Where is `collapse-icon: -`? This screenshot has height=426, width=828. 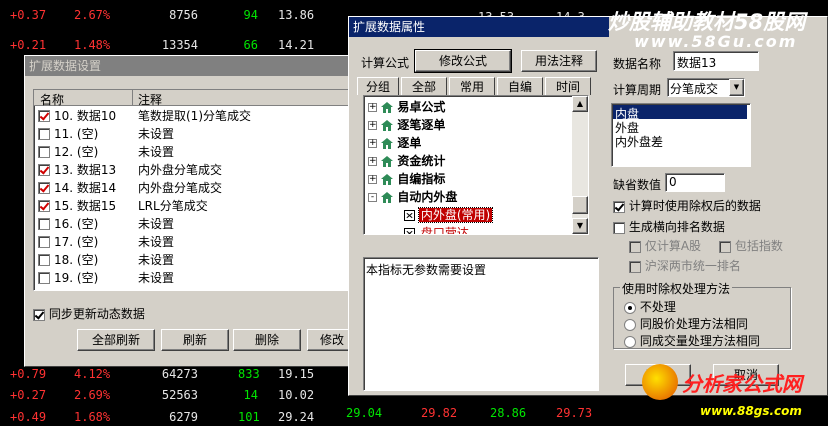 collapse-icon: - is located at coordinates (372, 197).